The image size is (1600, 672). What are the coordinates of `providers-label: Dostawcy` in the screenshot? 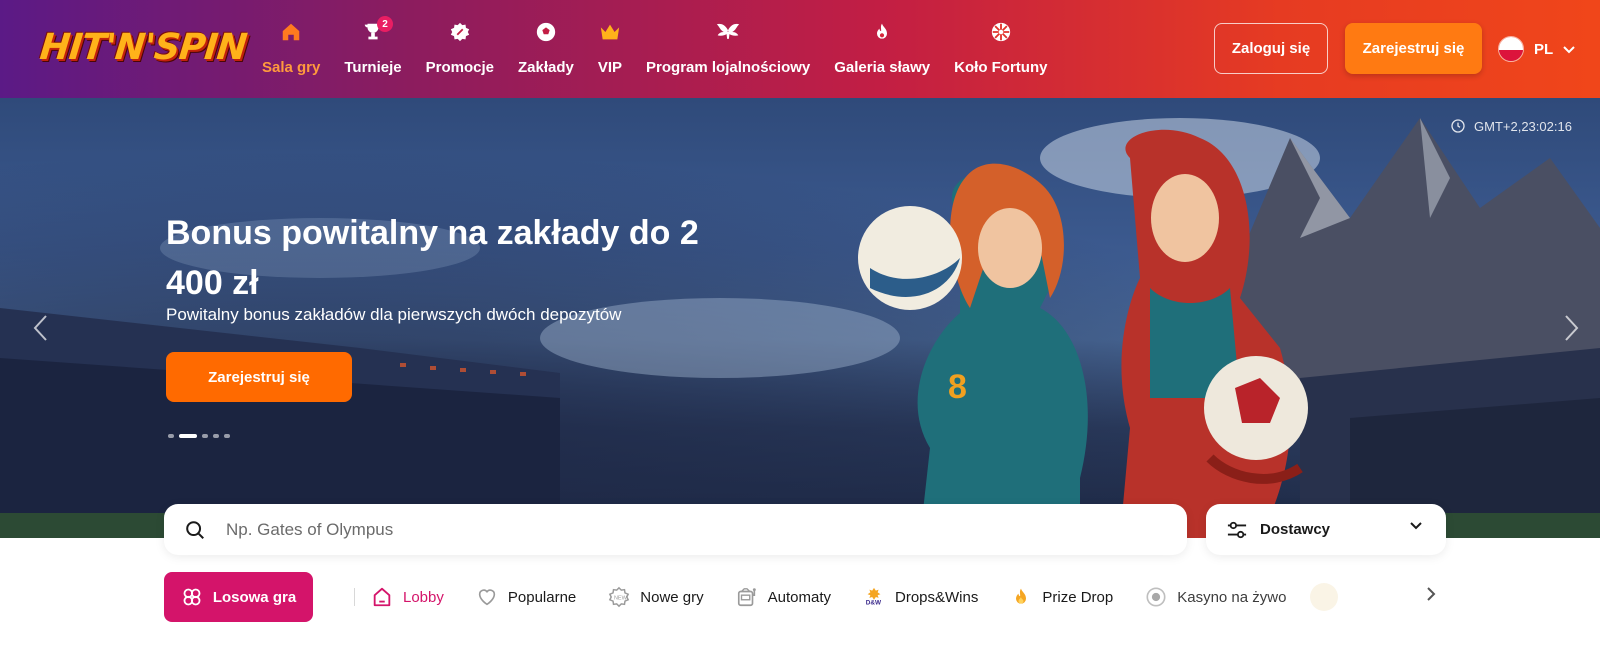 It's located at (1295, 529).